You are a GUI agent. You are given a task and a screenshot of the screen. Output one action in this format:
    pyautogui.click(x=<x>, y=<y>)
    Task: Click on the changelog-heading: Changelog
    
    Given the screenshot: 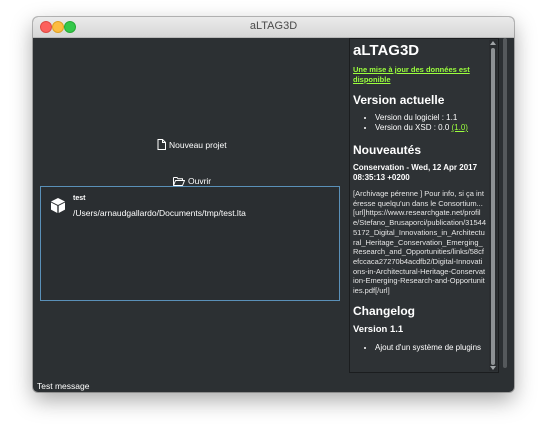 What is the action you would take?
    pyautogui.click(x=384, y=310)
    